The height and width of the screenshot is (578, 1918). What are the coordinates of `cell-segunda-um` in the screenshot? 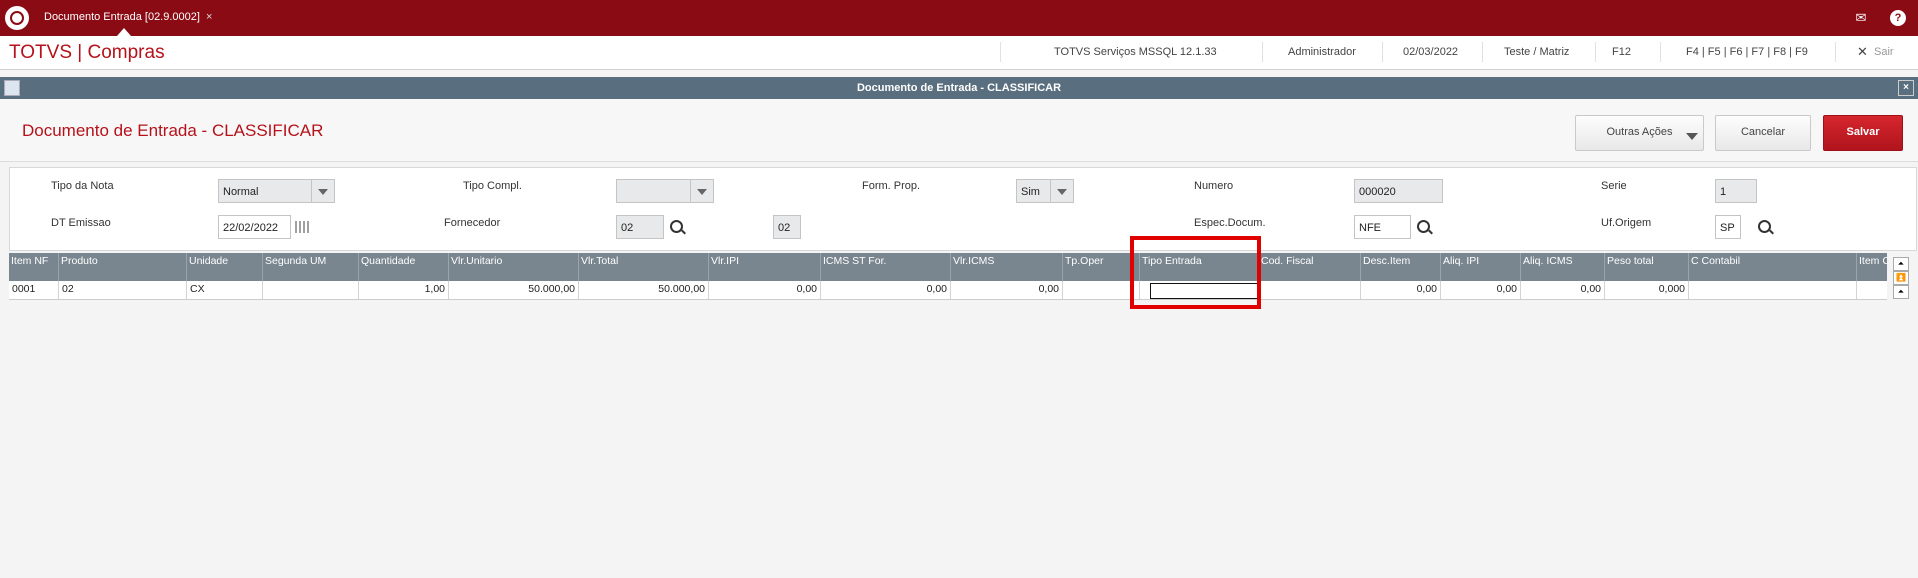 It's located at (311, 290).